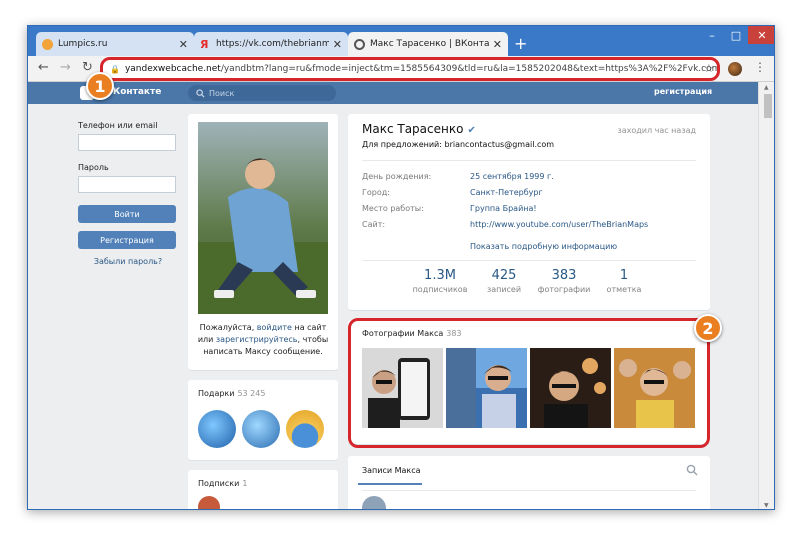 This screenshot has width=800, height=534. I want to click on arrow-left-icon: ←, so click(43, 67).